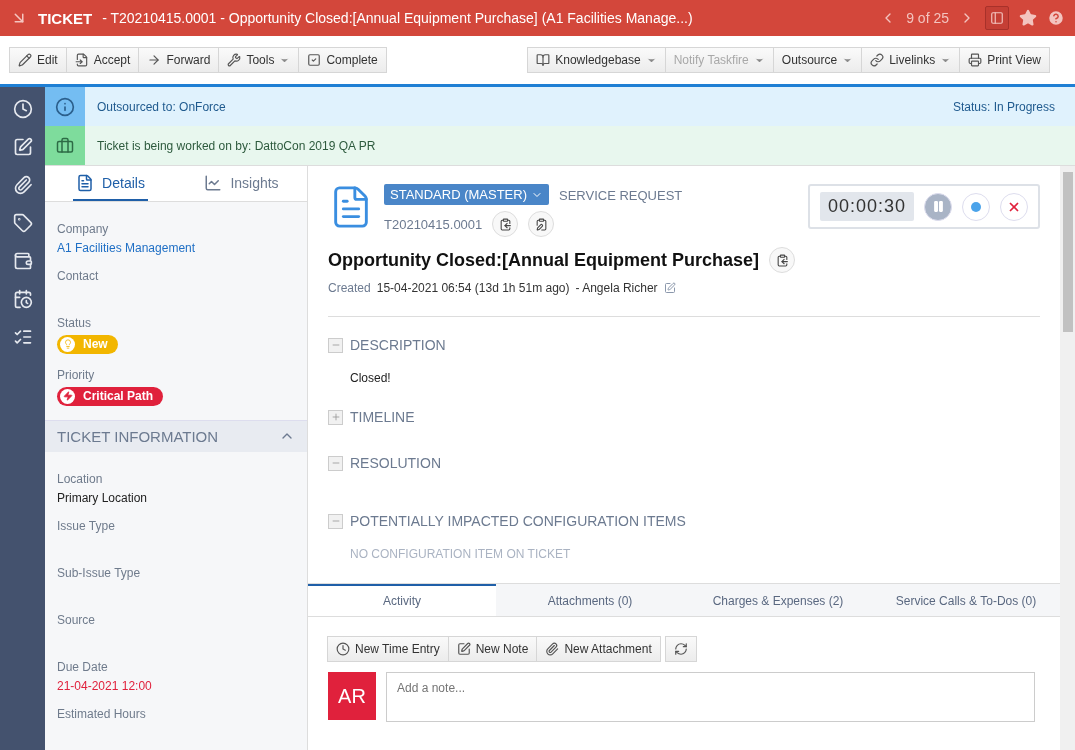  What do you see at coordinates (927, 18) in the screenshot?
I see `pager-text: 9 of 25` at bounding box center [927, 18].